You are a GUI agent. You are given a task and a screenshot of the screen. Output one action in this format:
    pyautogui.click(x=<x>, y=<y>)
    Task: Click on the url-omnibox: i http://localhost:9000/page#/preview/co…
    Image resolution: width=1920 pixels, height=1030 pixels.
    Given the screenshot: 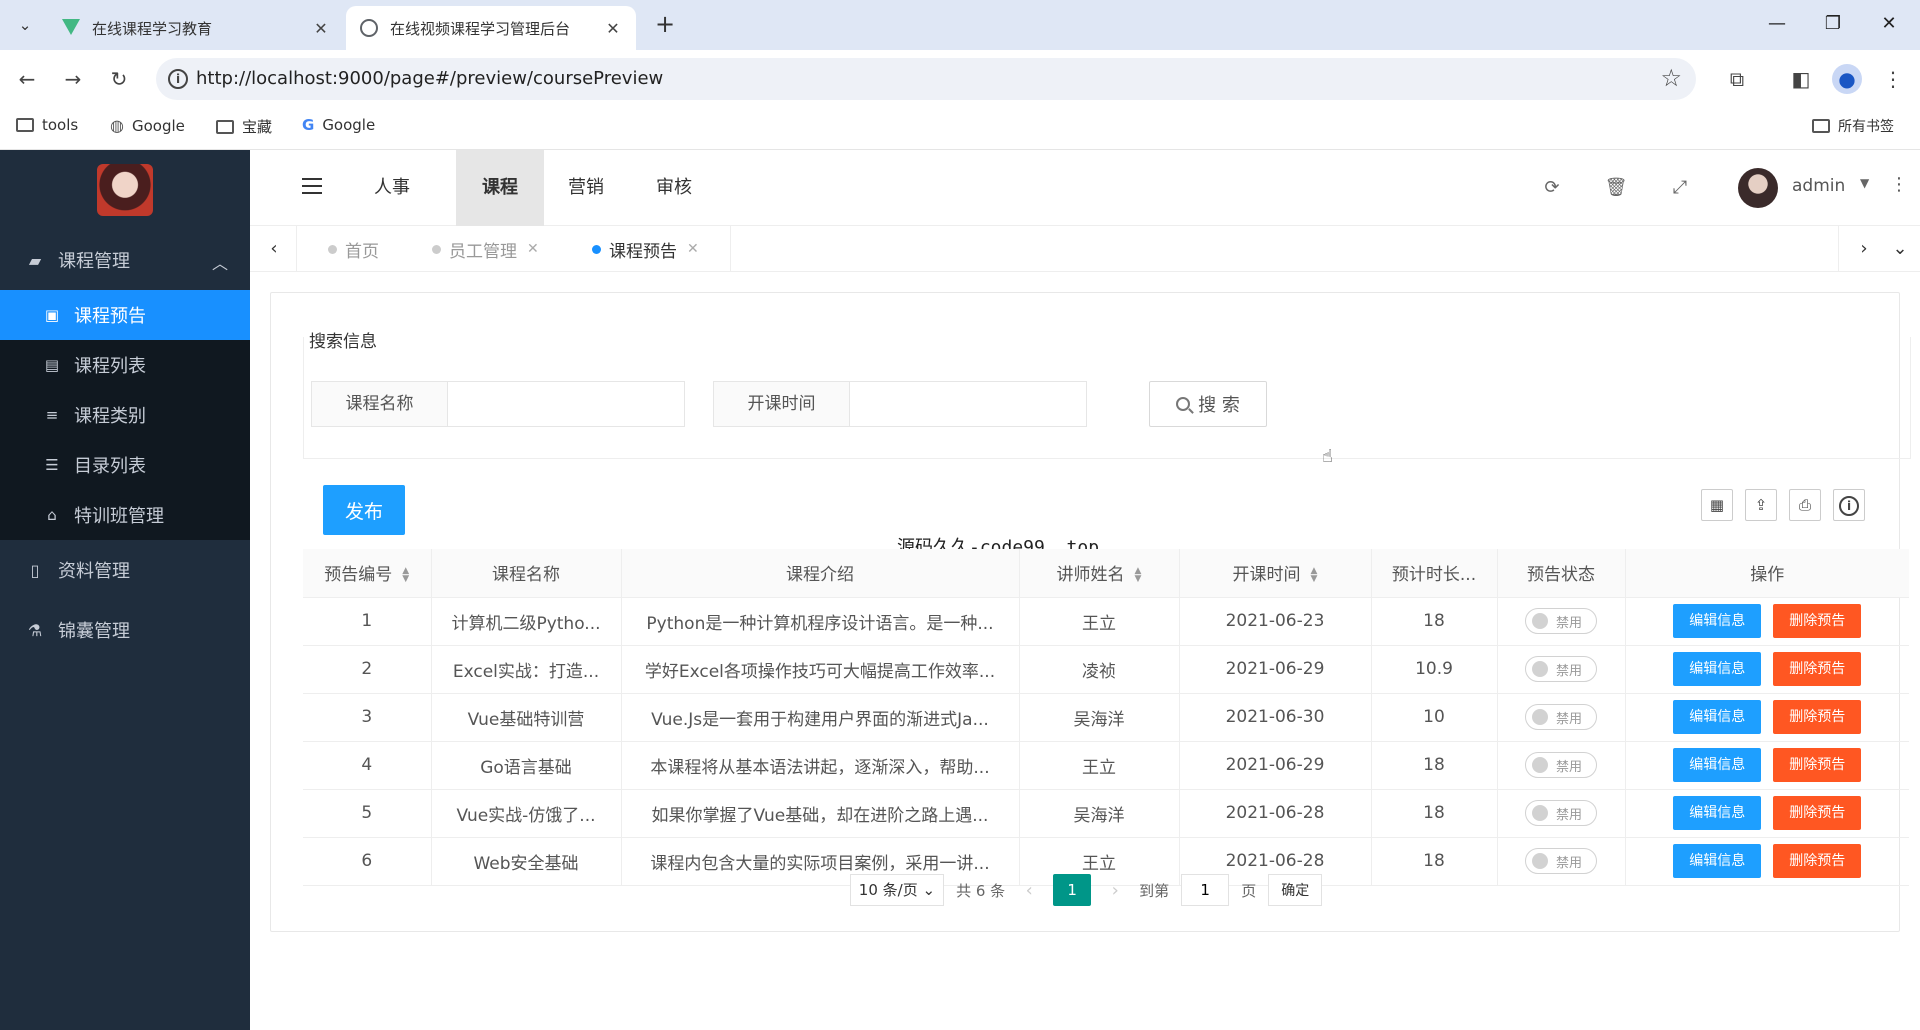 What is the action you would take?
    pyautogui.click(x=926, y=79)
    